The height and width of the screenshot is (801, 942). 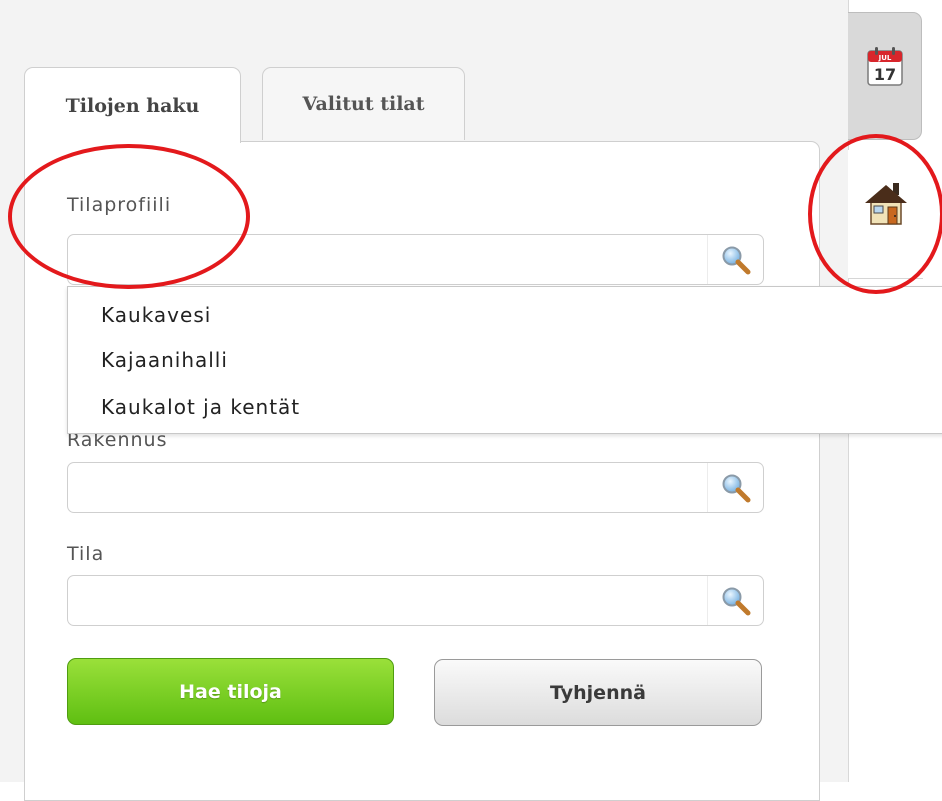 I want to click on building-field, so click(x=415, y=487).